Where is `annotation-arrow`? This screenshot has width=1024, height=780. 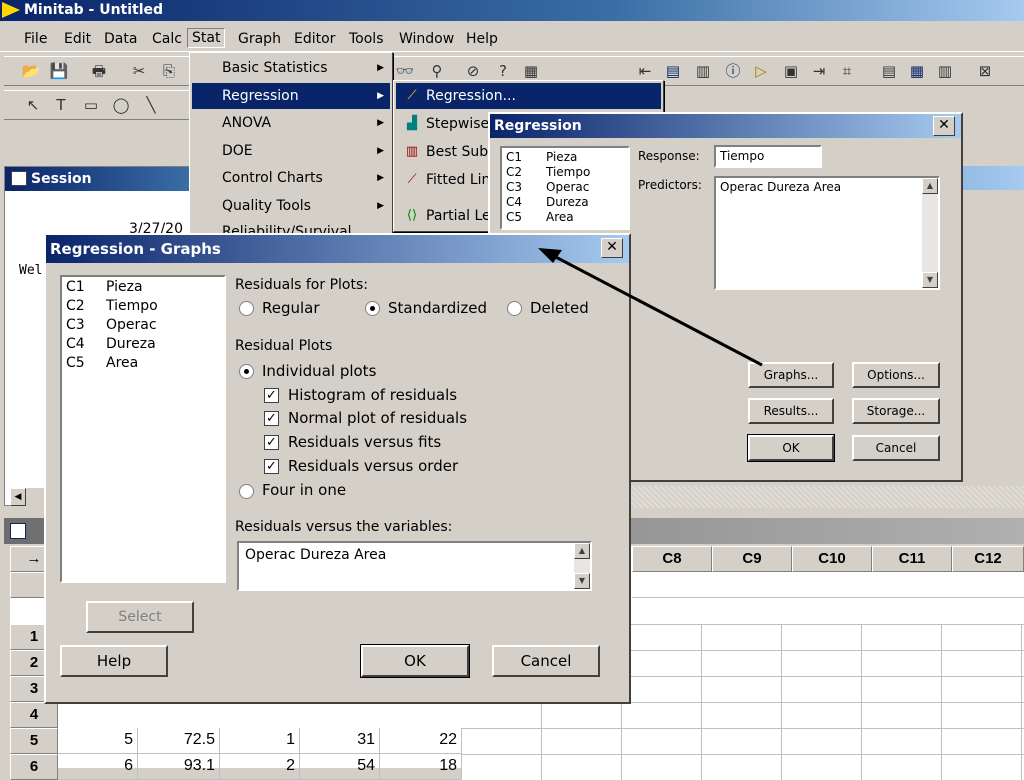 annotation-arrow is located at coordinates (650, 307).